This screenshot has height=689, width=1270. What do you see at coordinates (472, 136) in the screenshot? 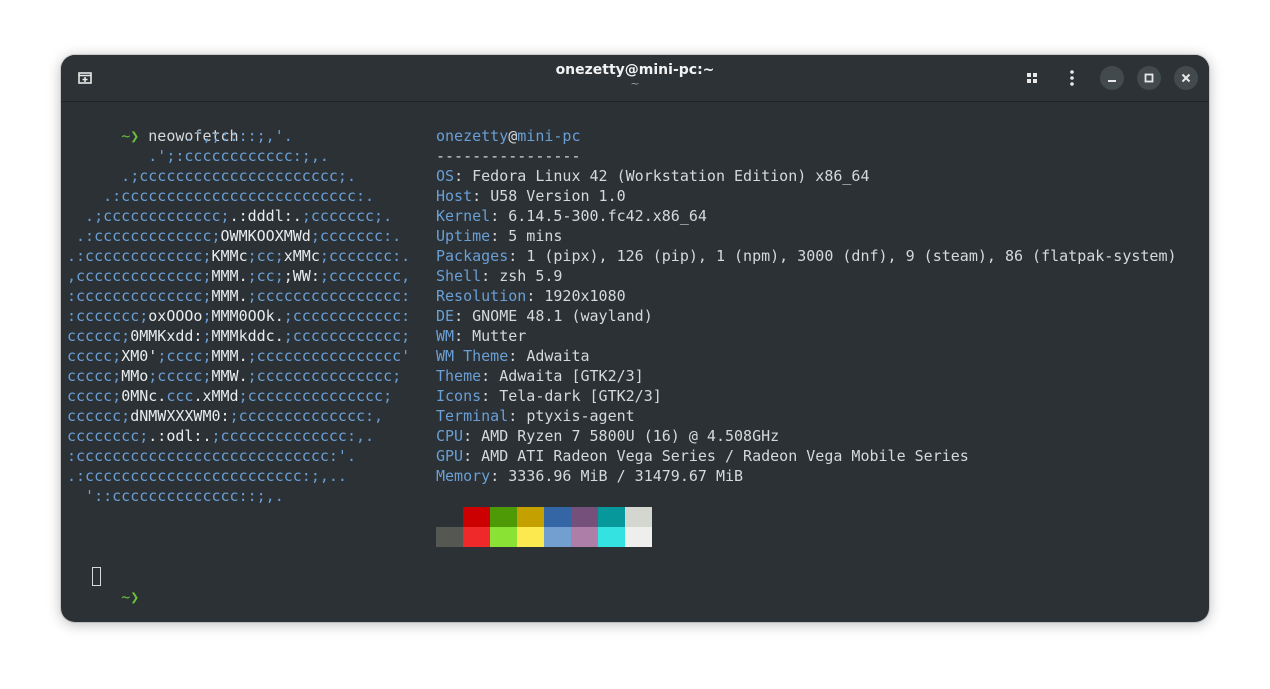
I see `username: onezetty` at bounding box center [472, 136].